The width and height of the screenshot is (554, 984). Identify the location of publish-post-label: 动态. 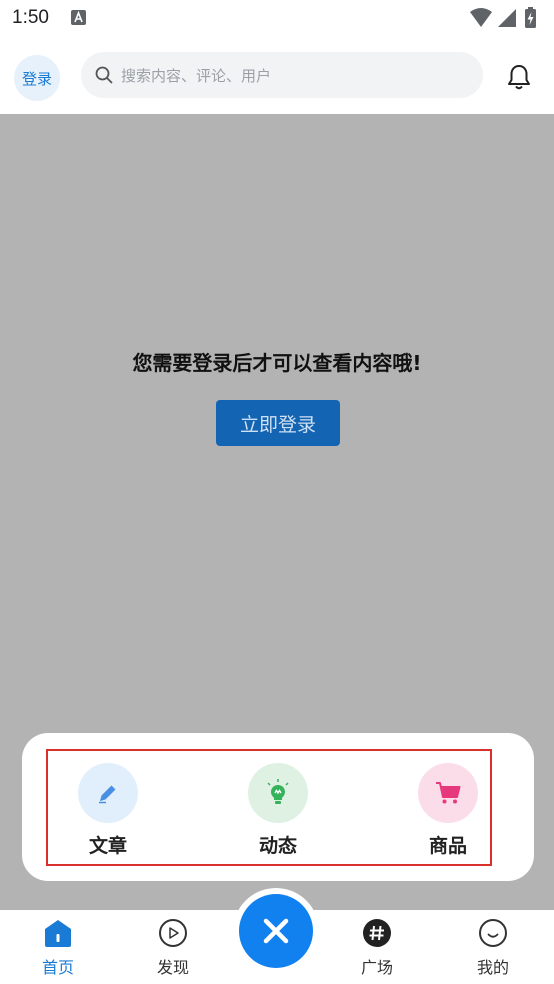
(277, 846).